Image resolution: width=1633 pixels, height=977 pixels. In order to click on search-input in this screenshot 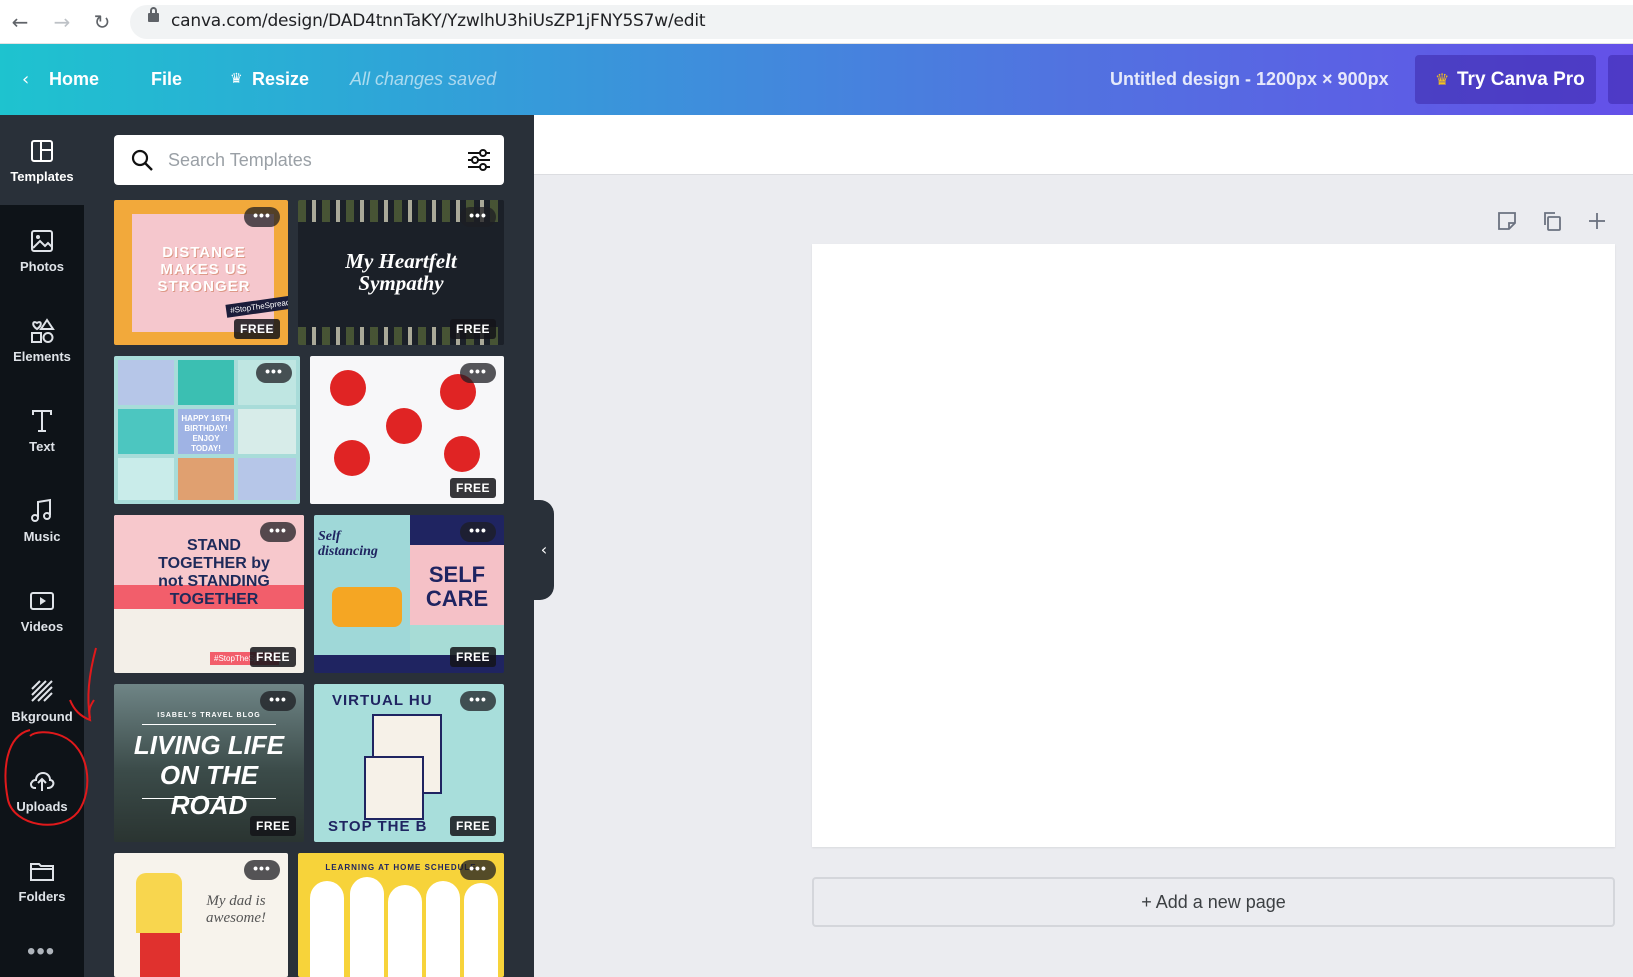, I will do `click(303, 160)`.